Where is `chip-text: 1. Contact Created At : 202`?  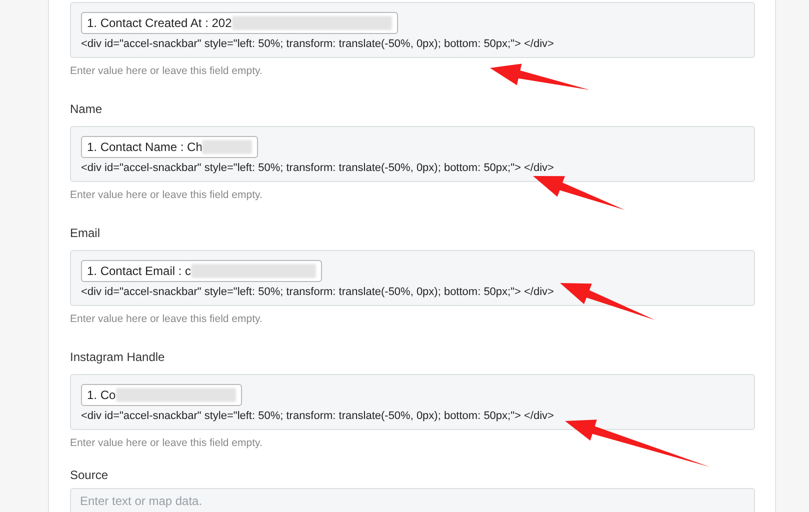 chip-text: 1. Contact Created At : 202 is located at coordinates (159, 23).